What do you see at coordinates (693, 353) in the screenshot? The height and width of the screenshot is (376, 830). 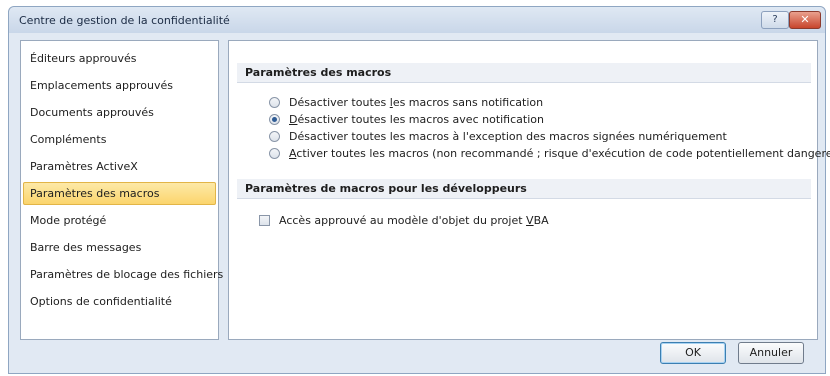 I see `ok-button: OK` at bounding box center [693, 353].